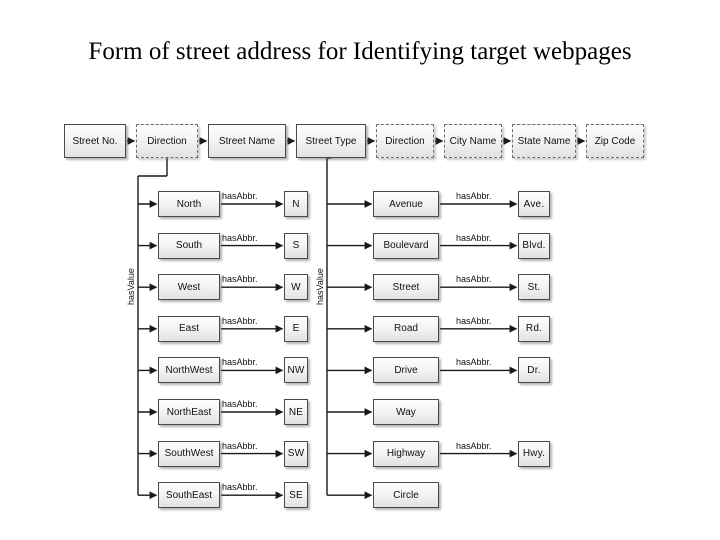  Describe the element at coordinates (534, 370) in the screenshot. I see `abbr-node-drive: Dr.` at that location.